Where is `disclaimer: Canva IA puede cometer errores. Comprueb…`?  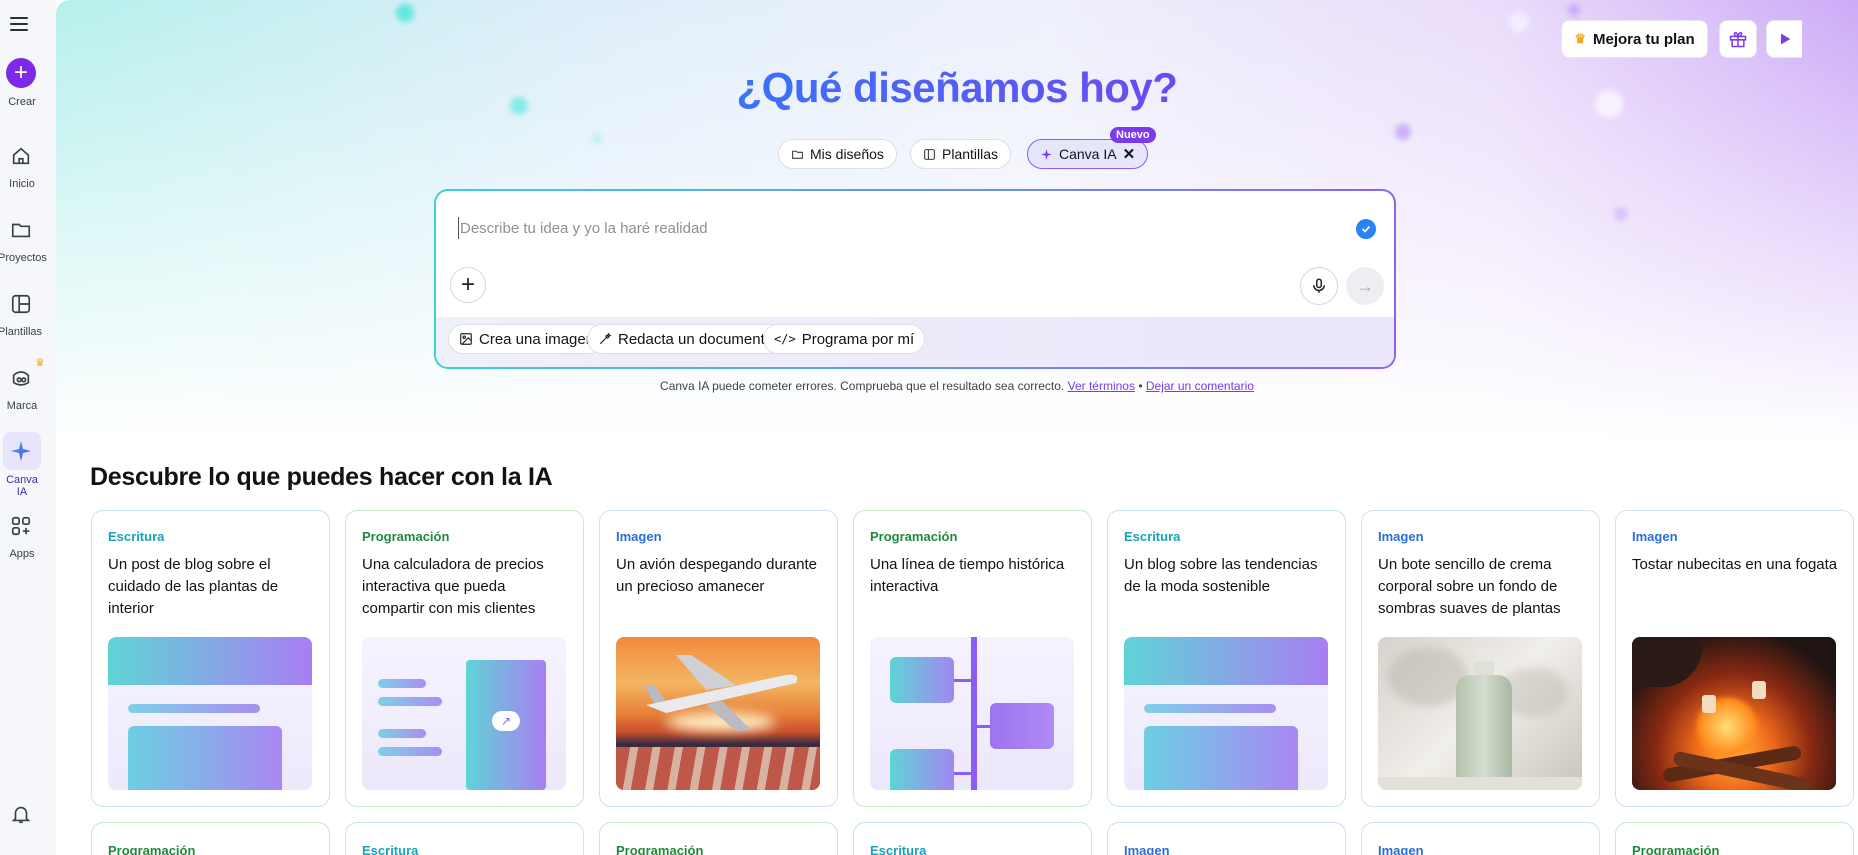 disclaimer: Canva IA puede cometer errores. Comprueb… is located at coordinates (957, 386).